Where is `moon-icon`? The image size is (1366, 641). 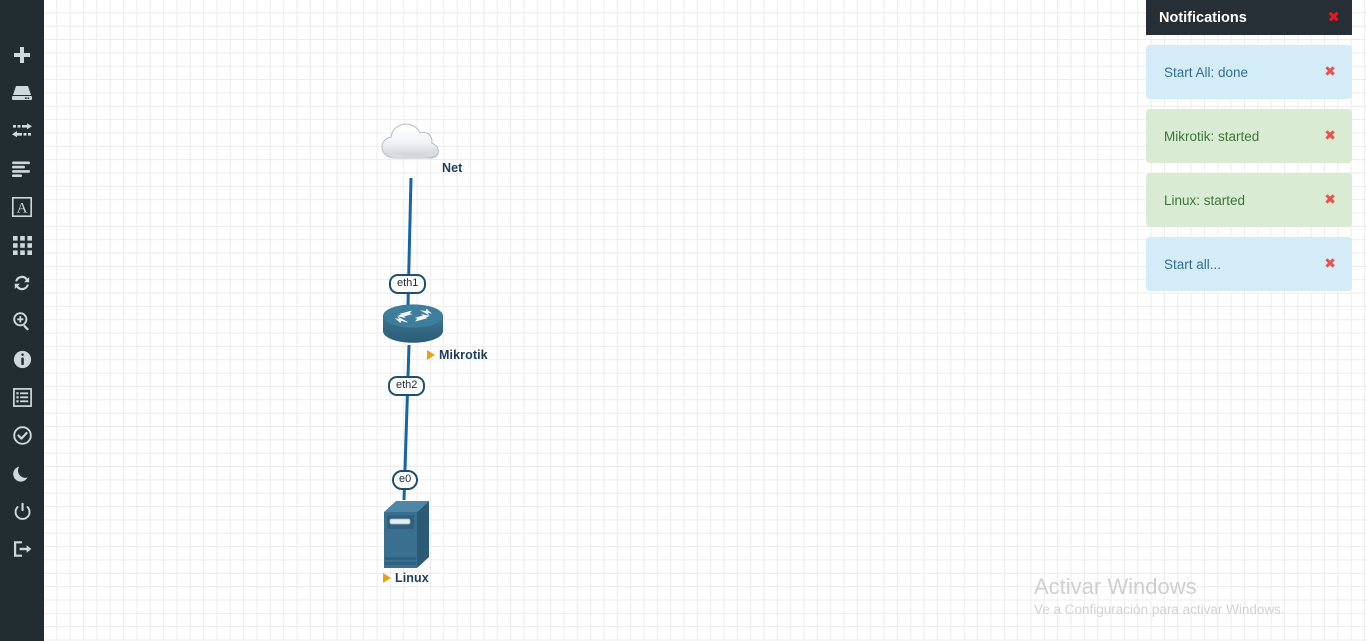 moon-icon is located at coordinates (22, 473).